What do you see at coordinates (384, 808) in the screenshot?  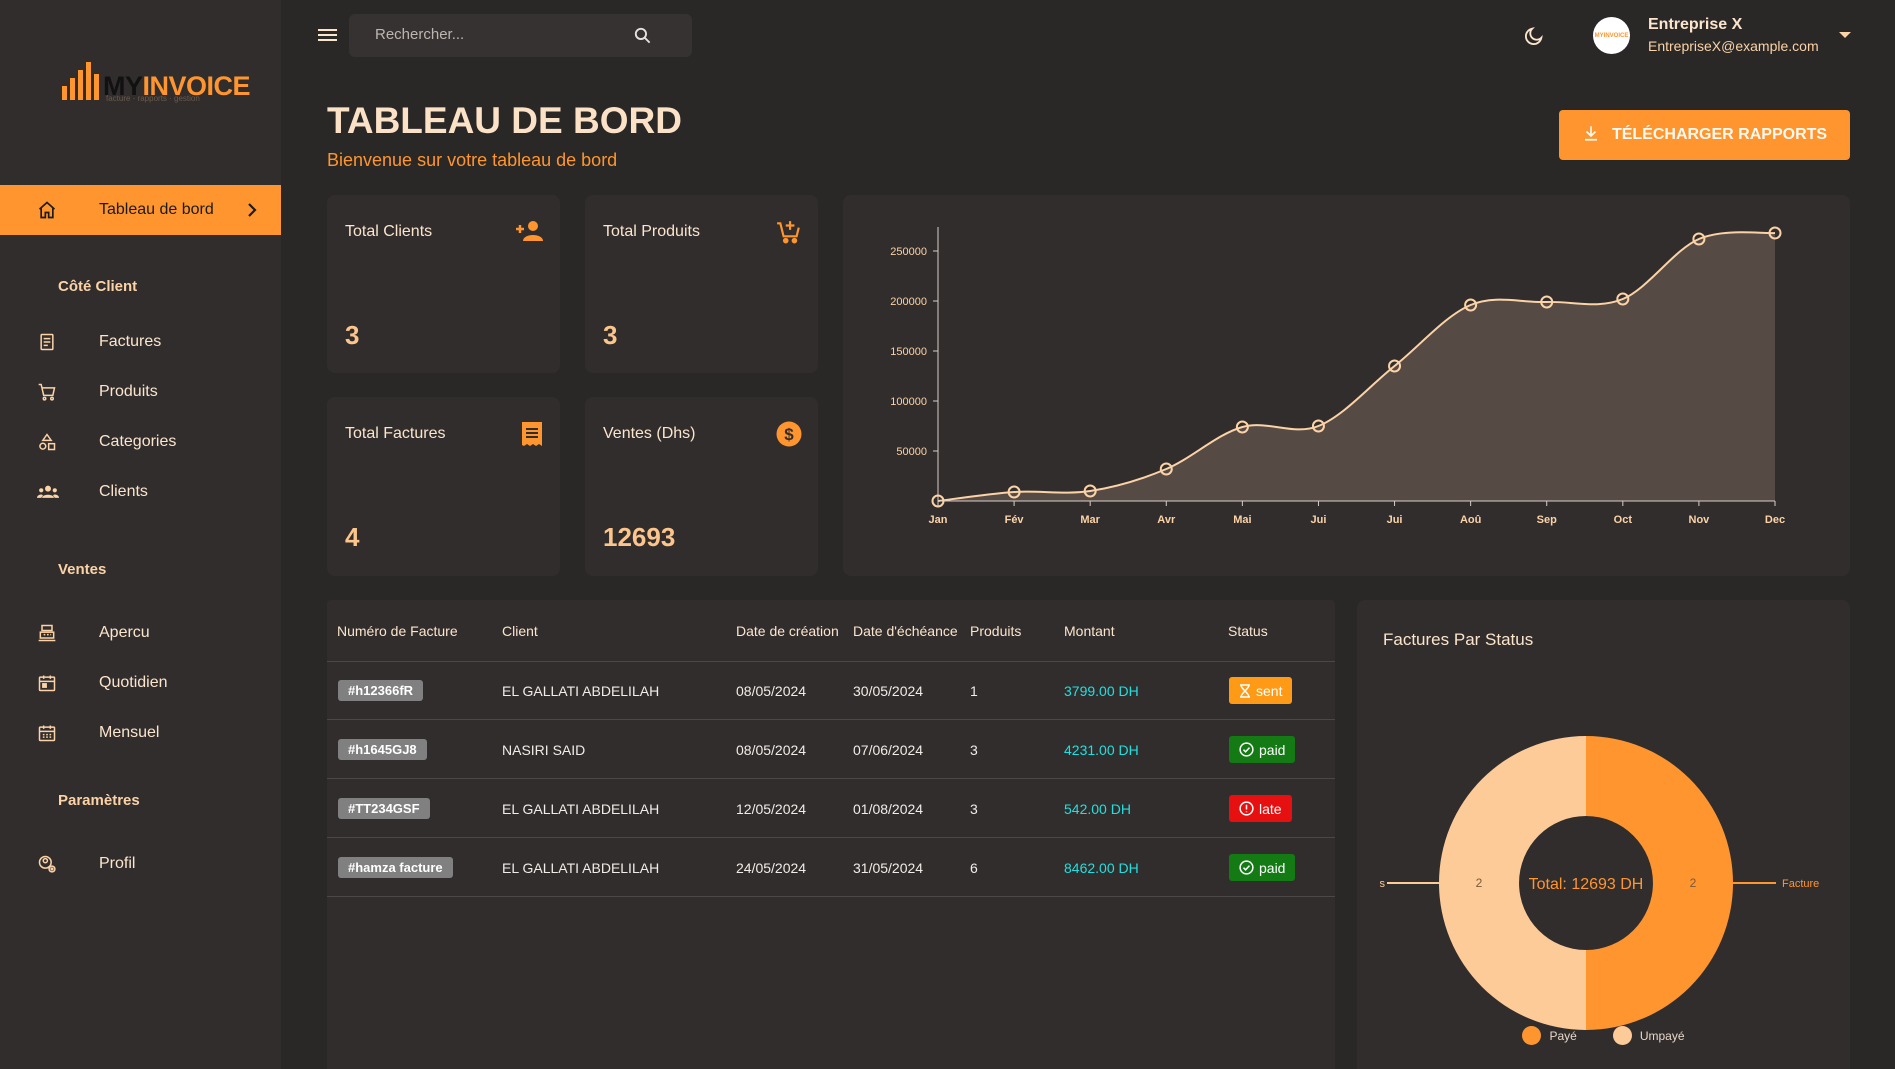 I see `invoice-id-badge: #TT234GSF` at bounding box center [384, 808].